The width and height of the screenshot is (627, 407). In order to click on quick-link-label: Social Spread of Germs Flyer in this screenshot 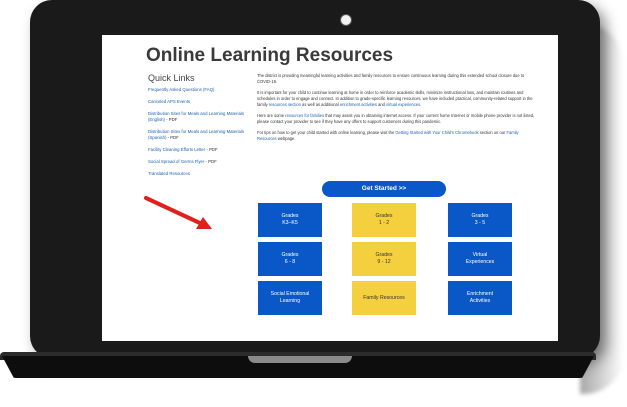, I will do `click(176, 161)`.